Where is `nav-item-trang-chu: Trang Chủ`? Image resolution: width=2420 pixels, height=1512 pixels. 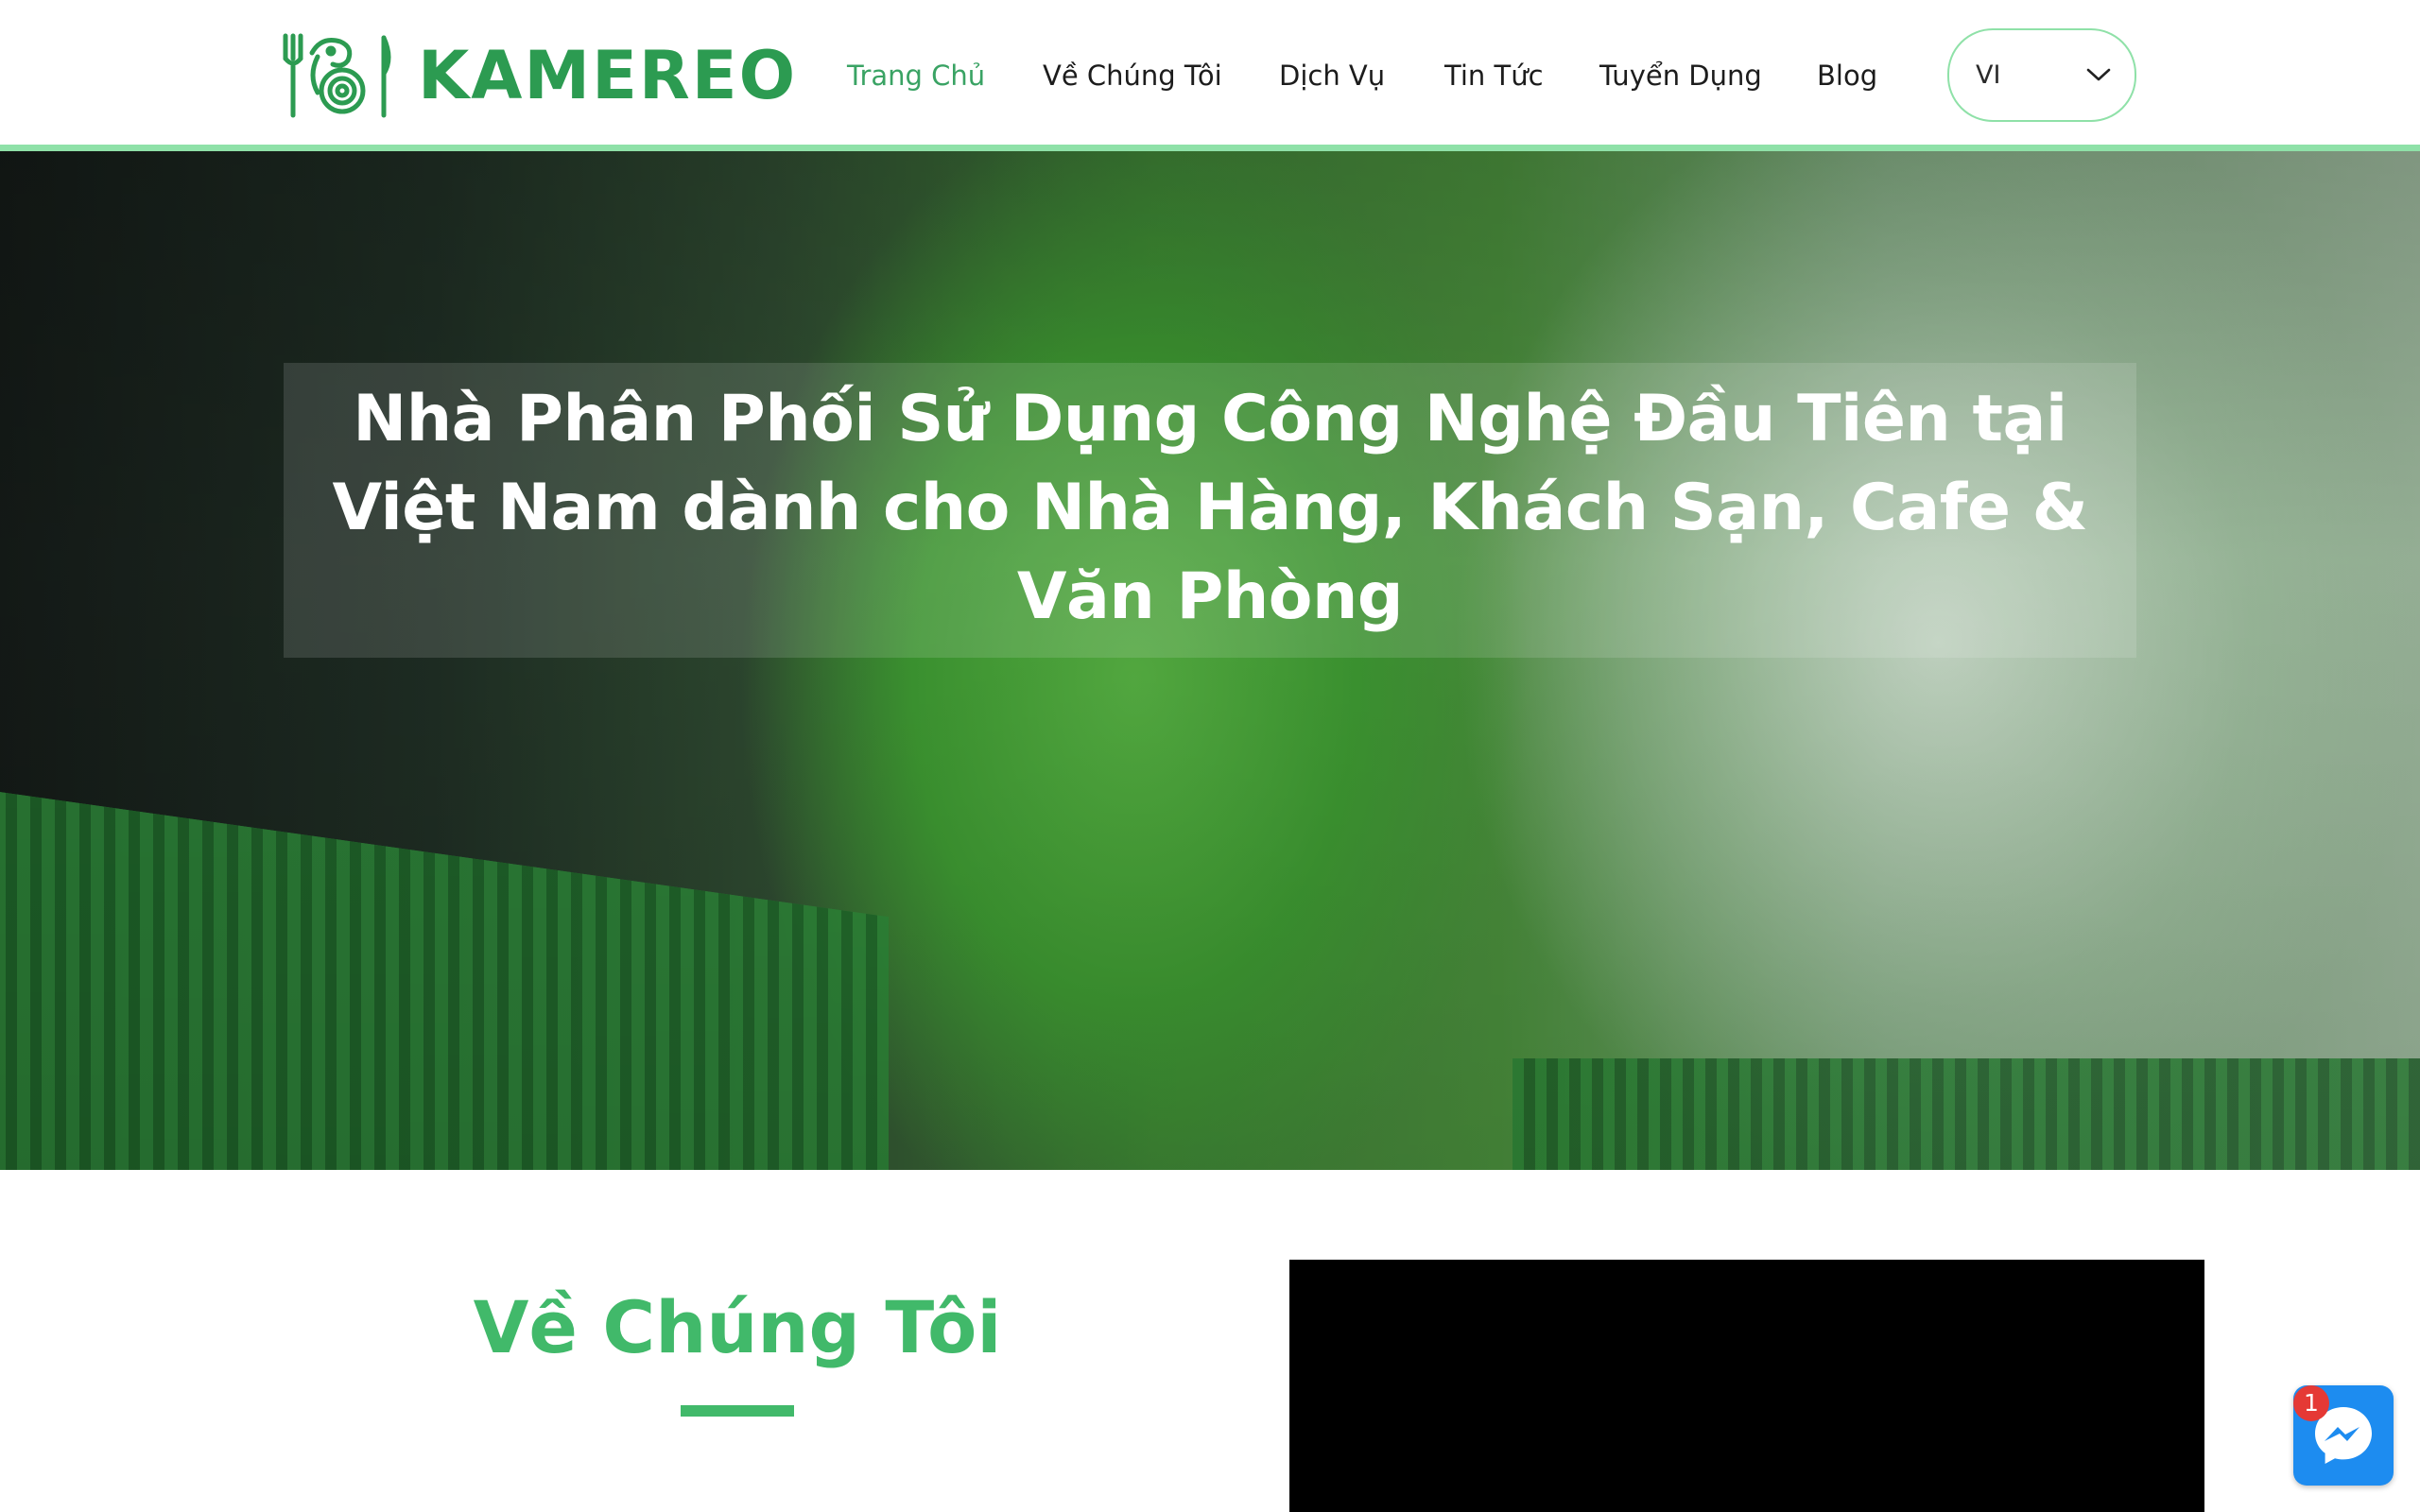
nav-item-trang-chu: Trang Chủ is located at coordinates (916, 75).